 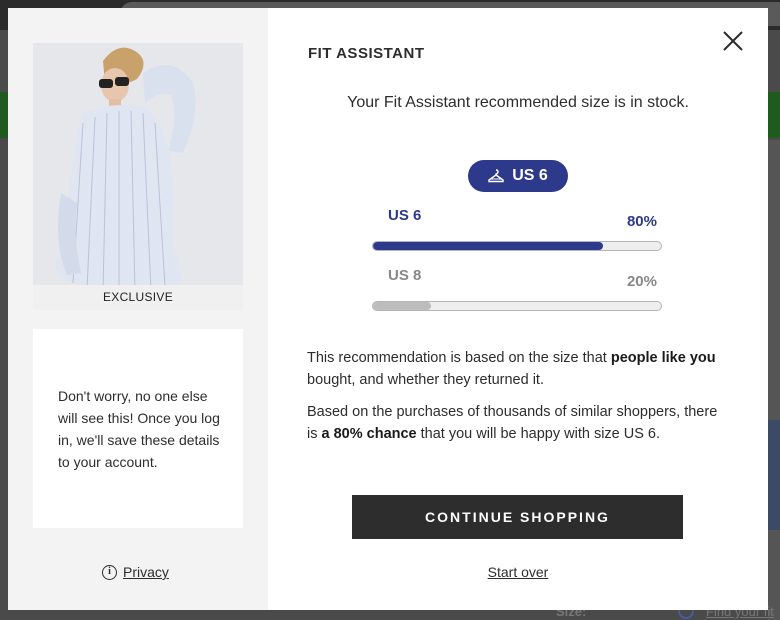 What do you see at coordinates (774, 380) in the screenshot?
I see `background-content` at bounding box center [774, 380].